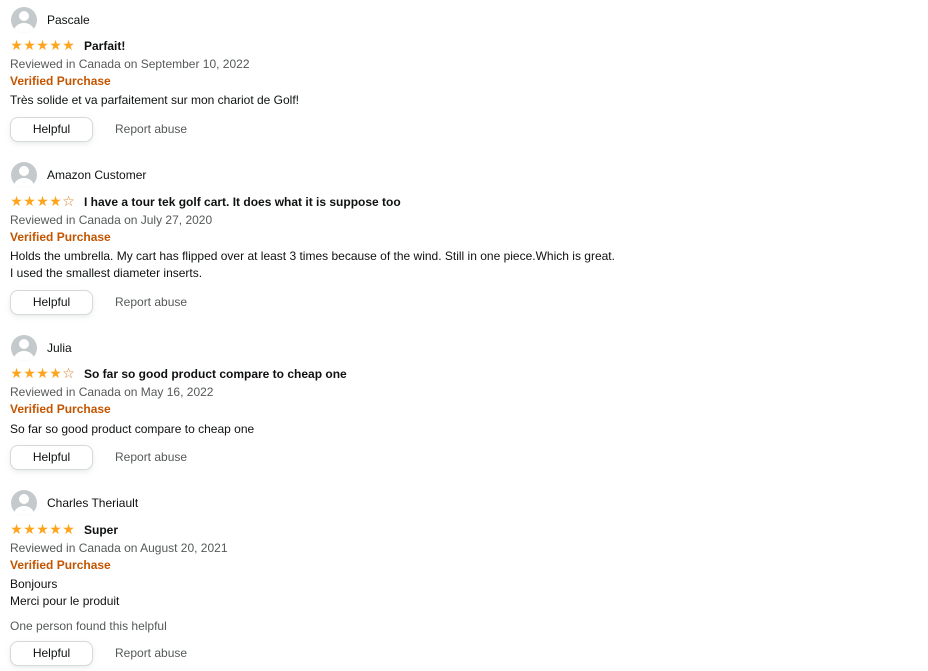  Describe the element at coordinates (119, 548) in the screenshot. I see `review-date: Reviewed in Canada on August 20, 2021` at that location.